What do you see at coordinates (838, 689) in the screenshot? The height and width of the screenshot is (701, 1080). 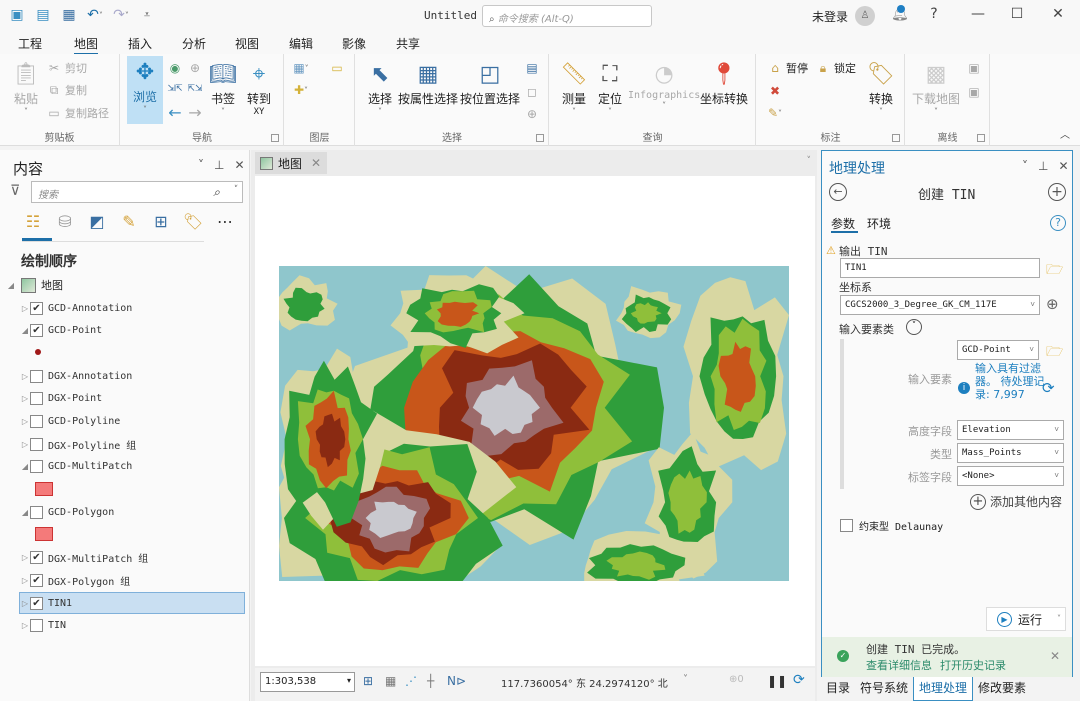 I see `tab-catalog: 目录` at bounding box center [838, 689].